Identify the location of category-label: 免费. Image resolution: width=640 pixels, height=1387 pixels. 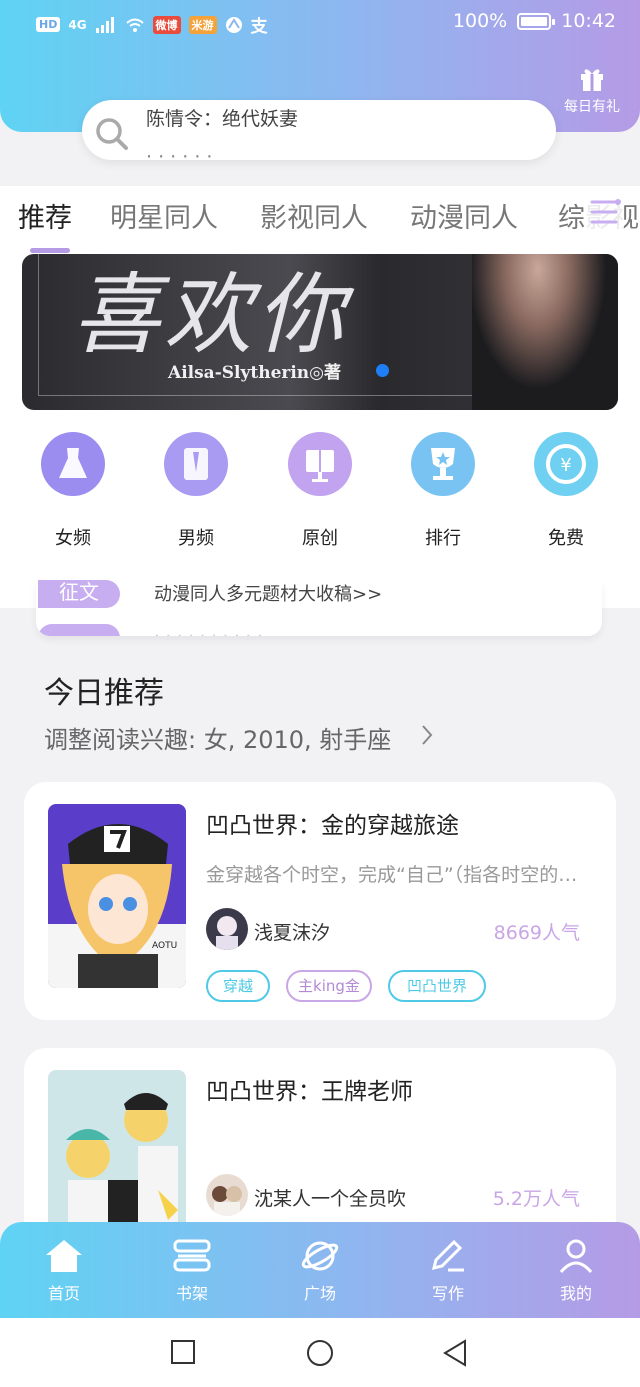
(566, 538).